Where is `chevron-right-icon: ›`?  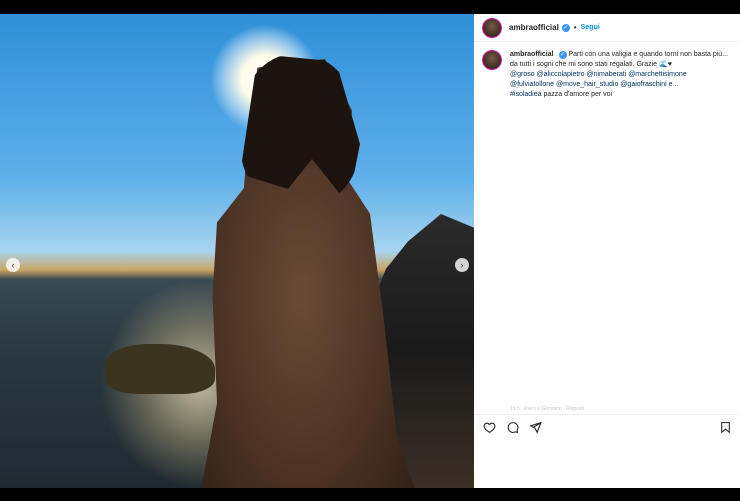
chevron-right-icon: › is located at coordinates (462, 265).